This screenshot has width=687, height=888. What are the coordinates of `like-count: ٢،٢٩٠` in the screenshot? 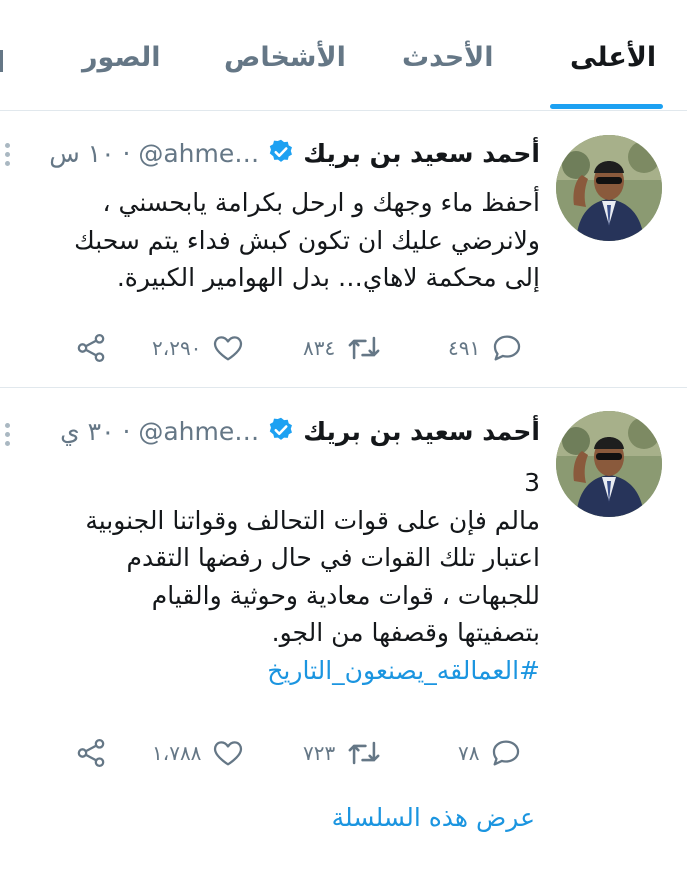 It's located at (177, 348).